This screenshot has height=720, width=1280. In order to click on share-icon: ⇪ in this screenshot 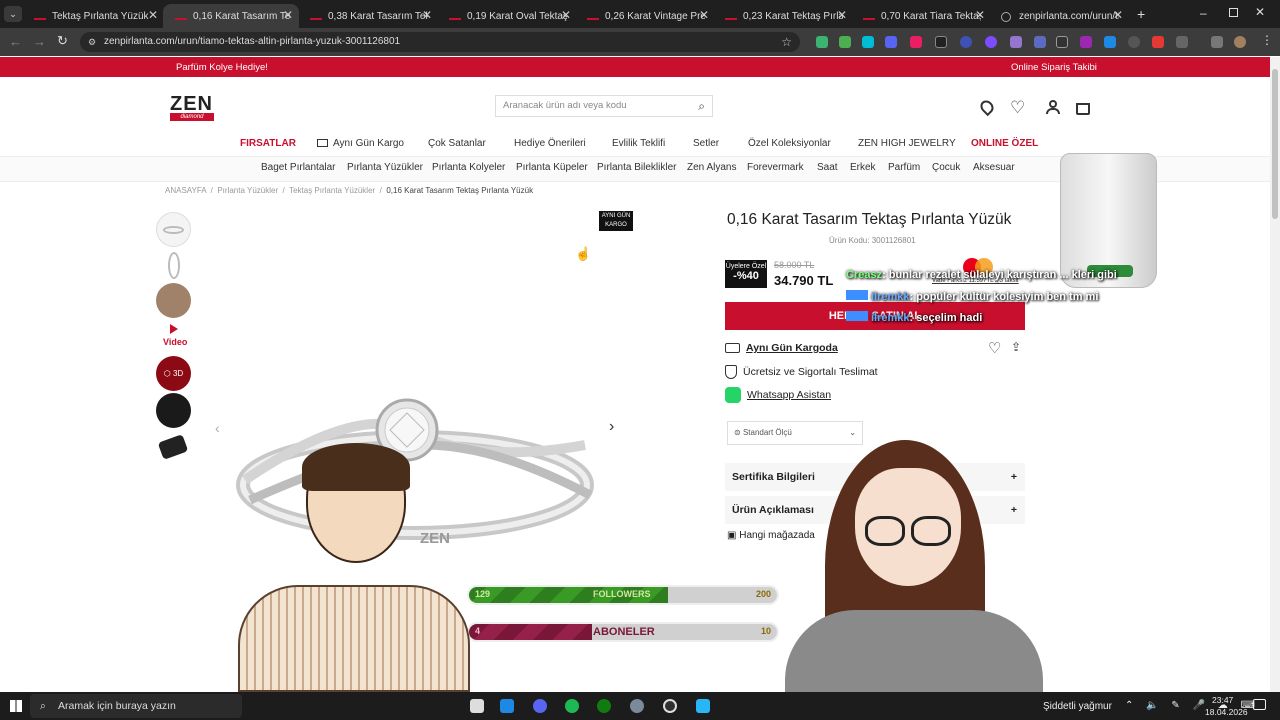, I will do `click(1016, 347)`.